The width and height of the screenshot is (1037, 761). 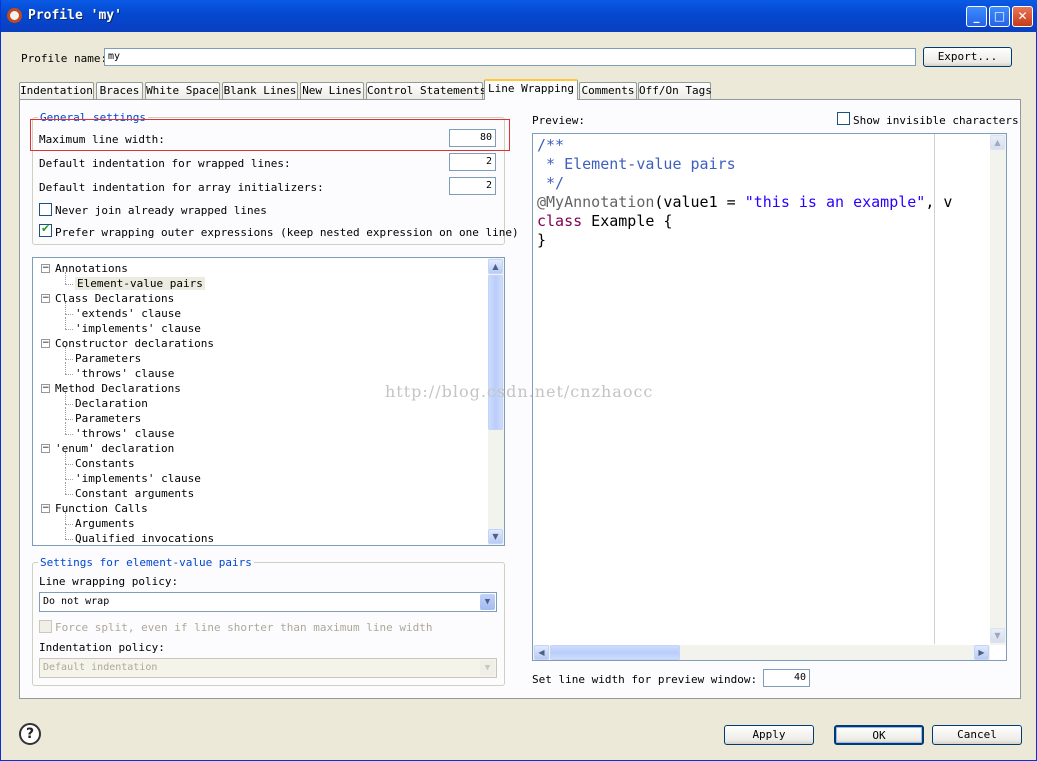 I want to click on tab-blank-lines: Blank Lines, so click(x=260, y=90).